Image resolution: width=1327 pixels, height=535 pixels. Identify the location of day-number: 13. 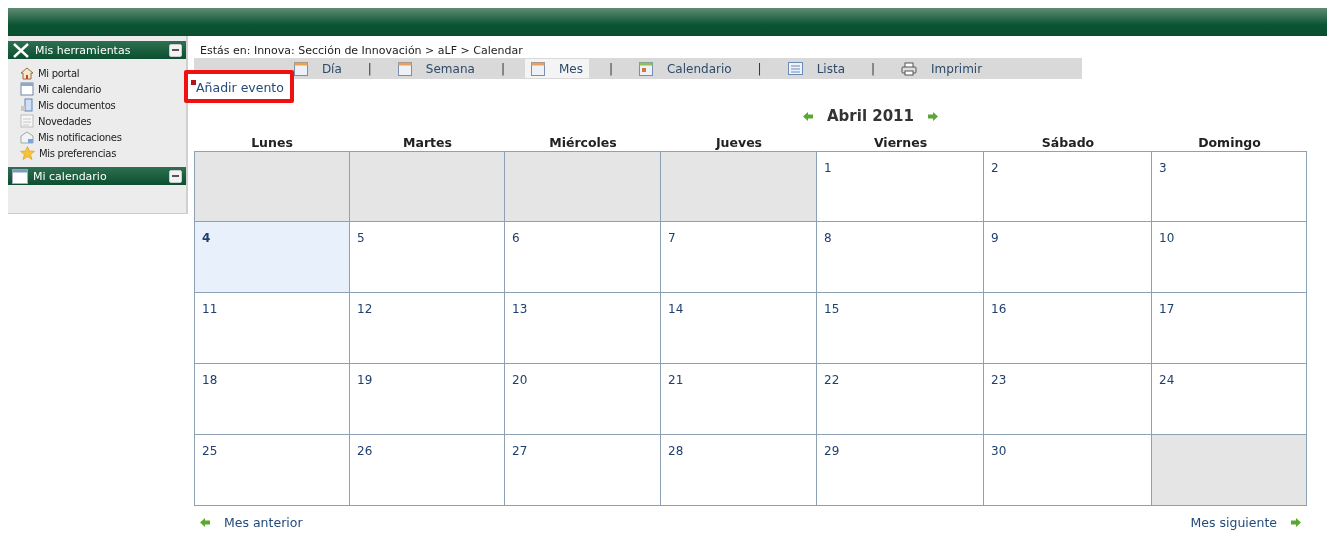
(520, 309).